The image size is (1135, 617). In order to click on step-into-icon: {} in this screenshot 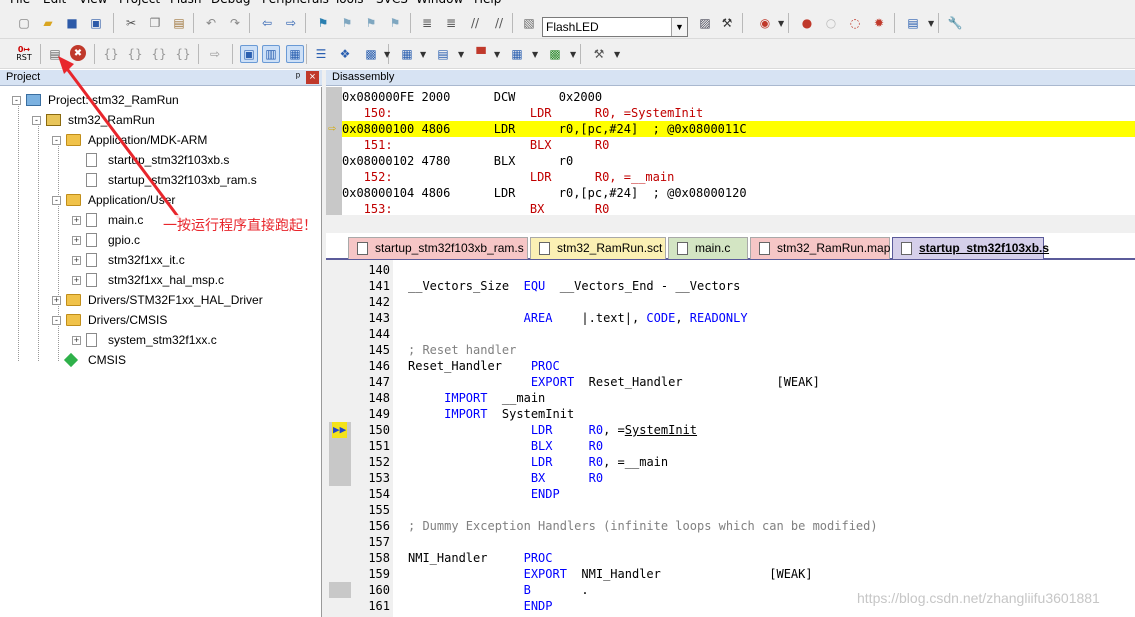, I will do `click(111, 54)`.